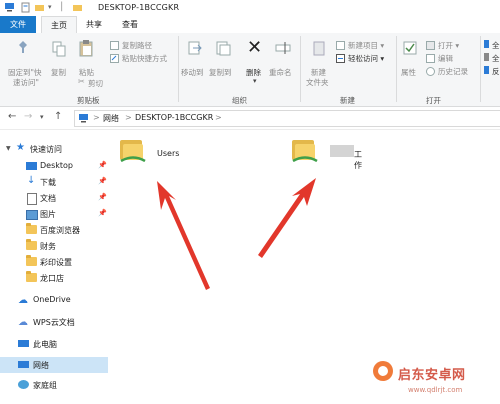  Describe the element at coordinates (432, 375) in the screenshot. I see `watermark-text: 启东安卓网` at that location.